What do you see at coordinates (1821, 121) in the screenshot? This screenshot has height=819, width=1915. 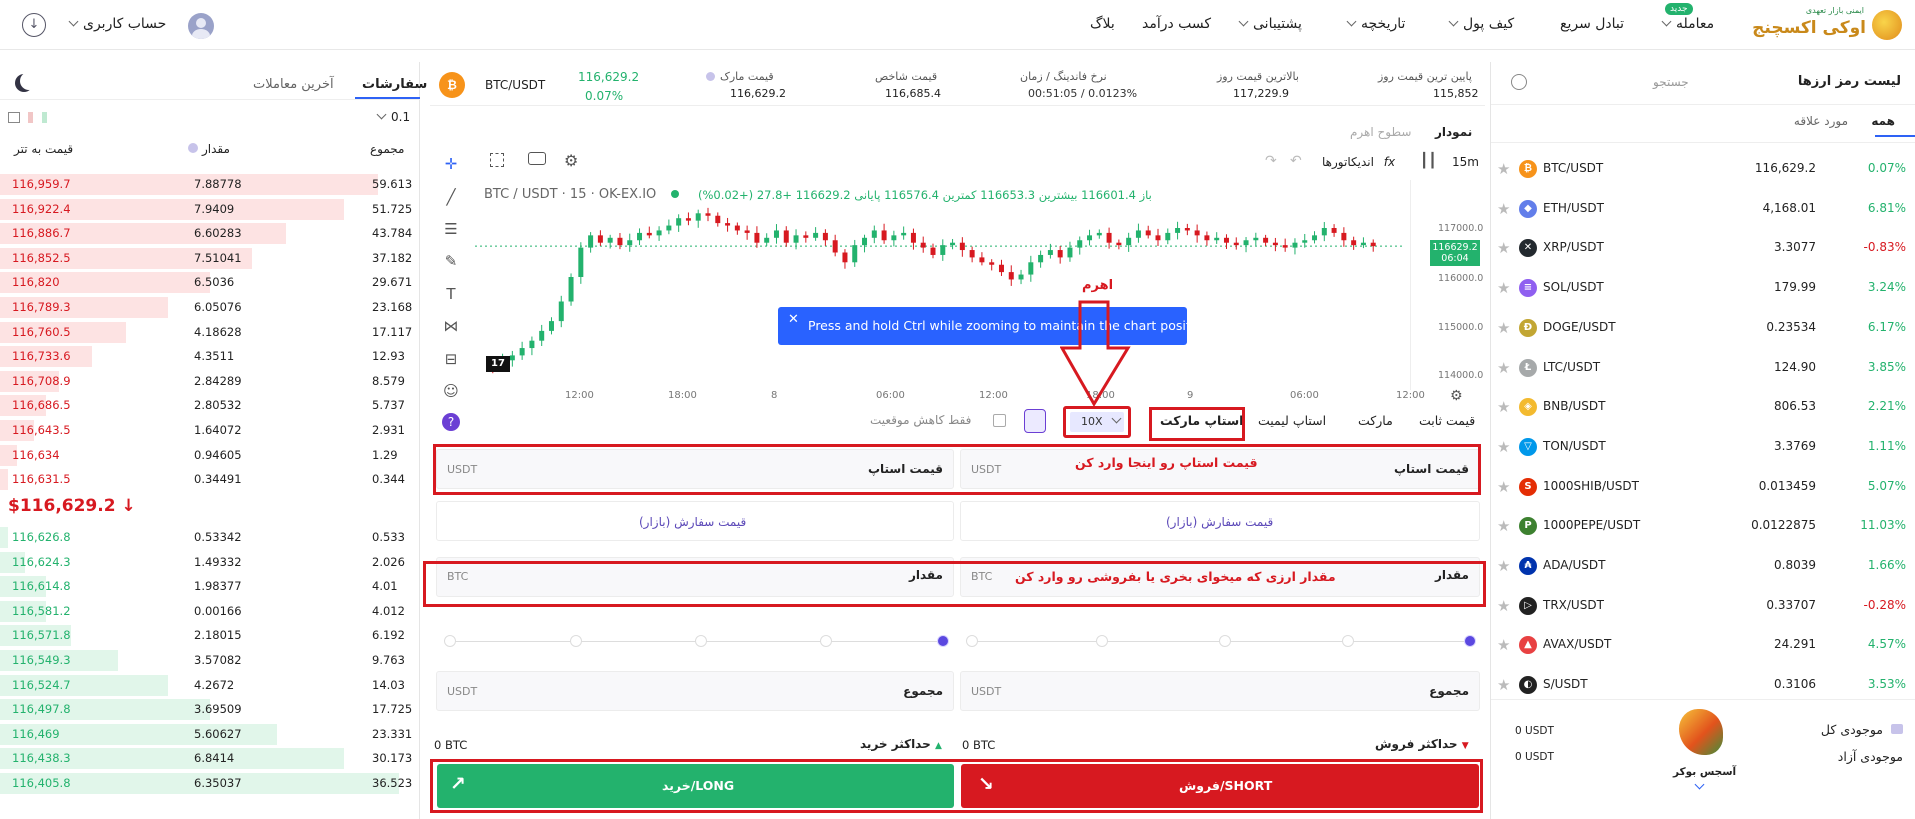 I see `tab-favorites: مورد علاقه` at bounding box center [1821, 121].